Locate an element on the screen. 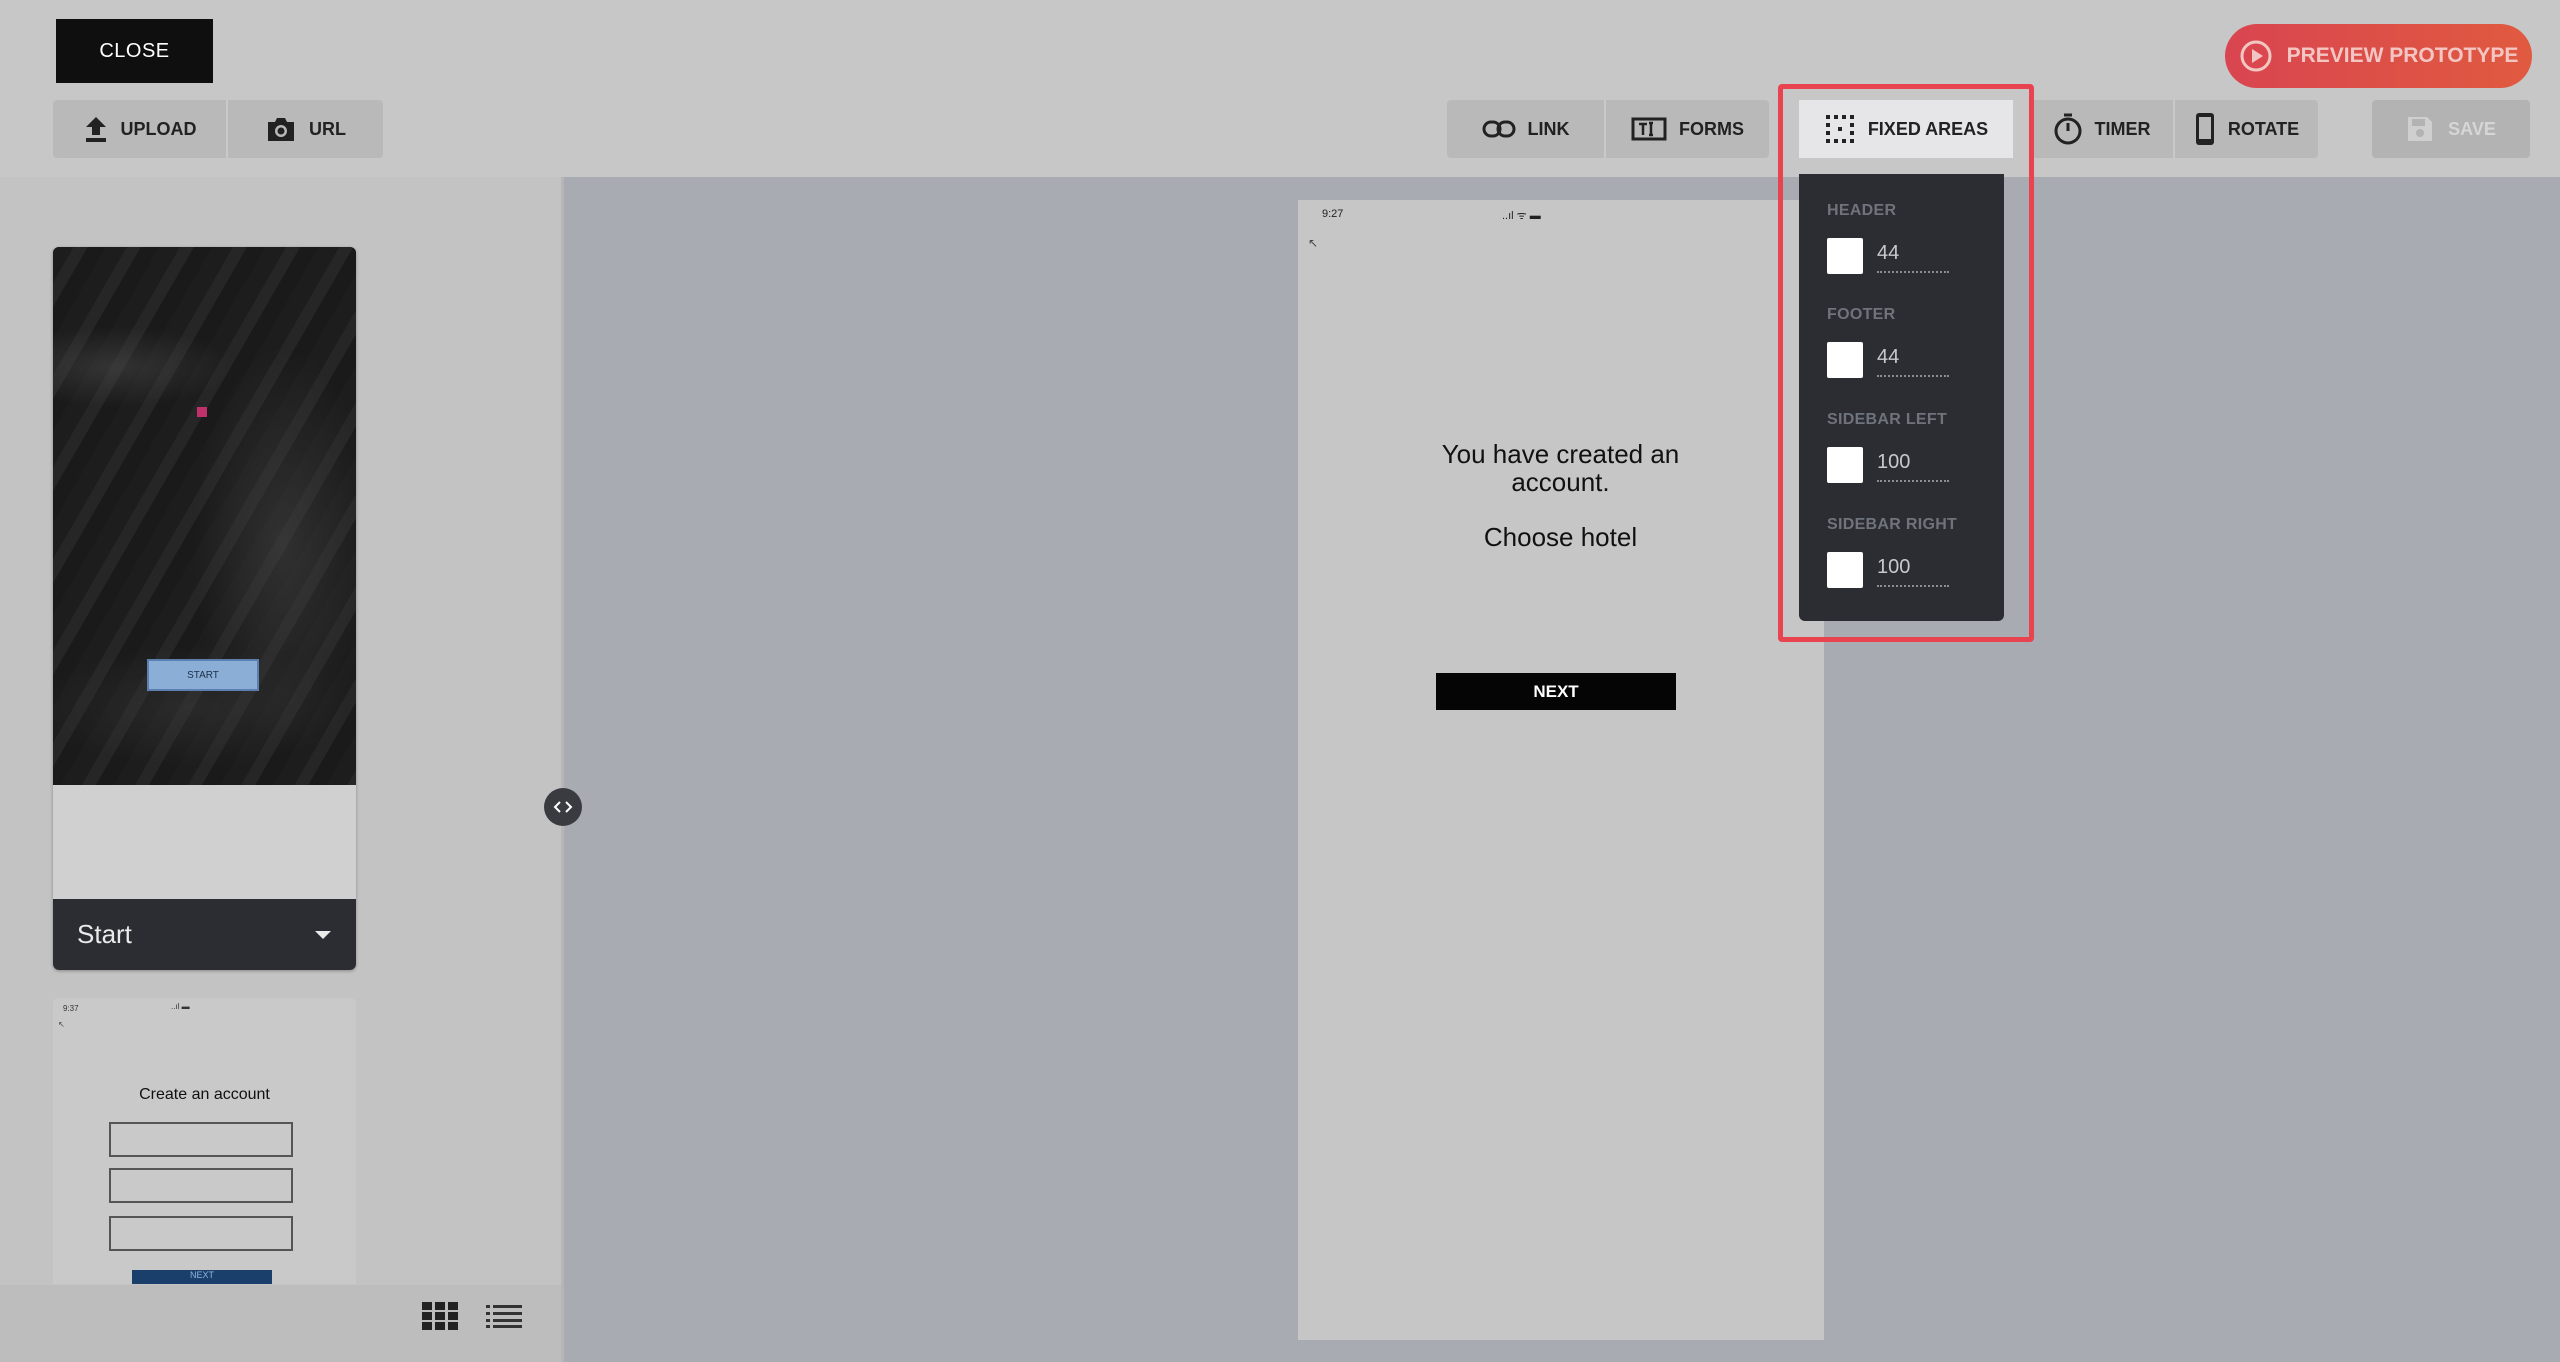 The image size is (2560, 1362). upload-icon is located at coordinates (95, 129).